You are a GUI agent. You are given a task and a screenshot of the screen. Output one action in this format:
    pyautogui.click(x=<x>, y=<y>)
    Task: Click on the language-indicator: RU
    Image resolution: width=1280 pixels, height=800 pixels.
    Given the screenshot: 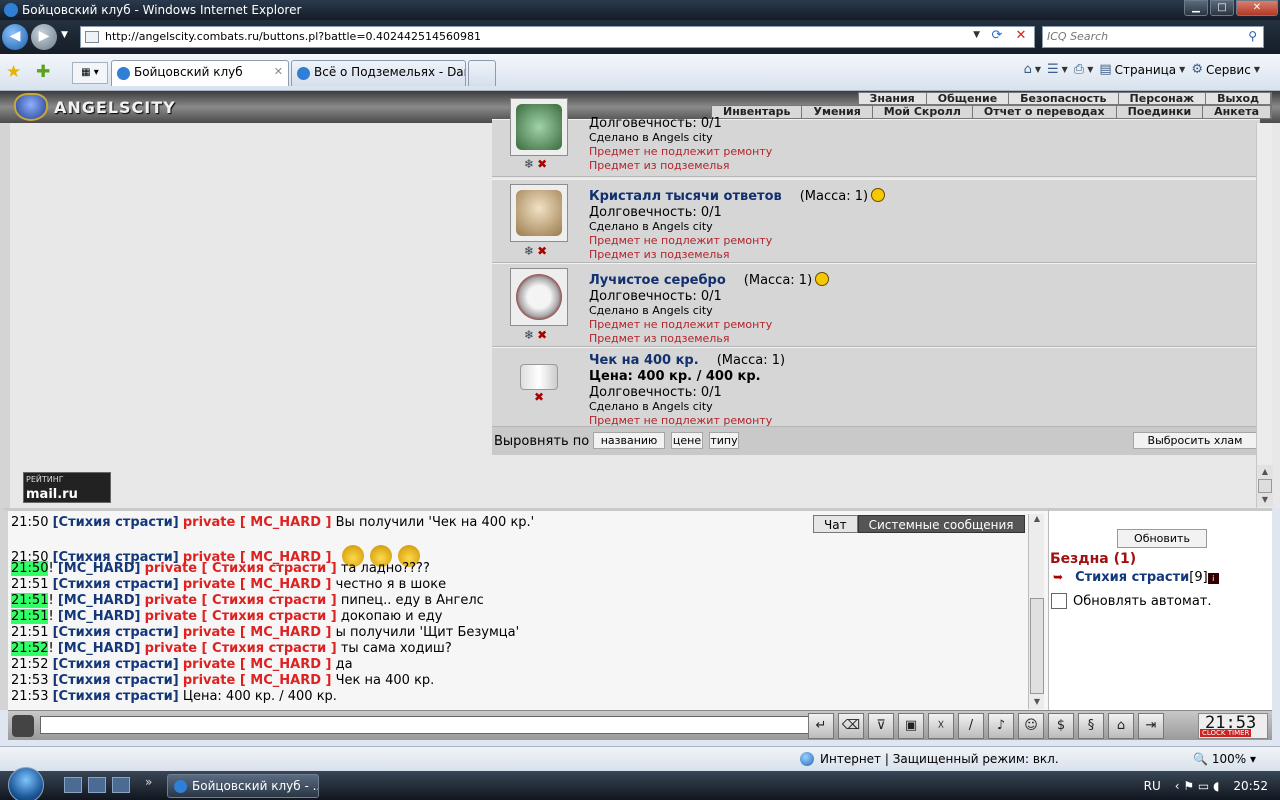 What is the action you would take?
    pyautogui.click(x=1152, y=786)
    